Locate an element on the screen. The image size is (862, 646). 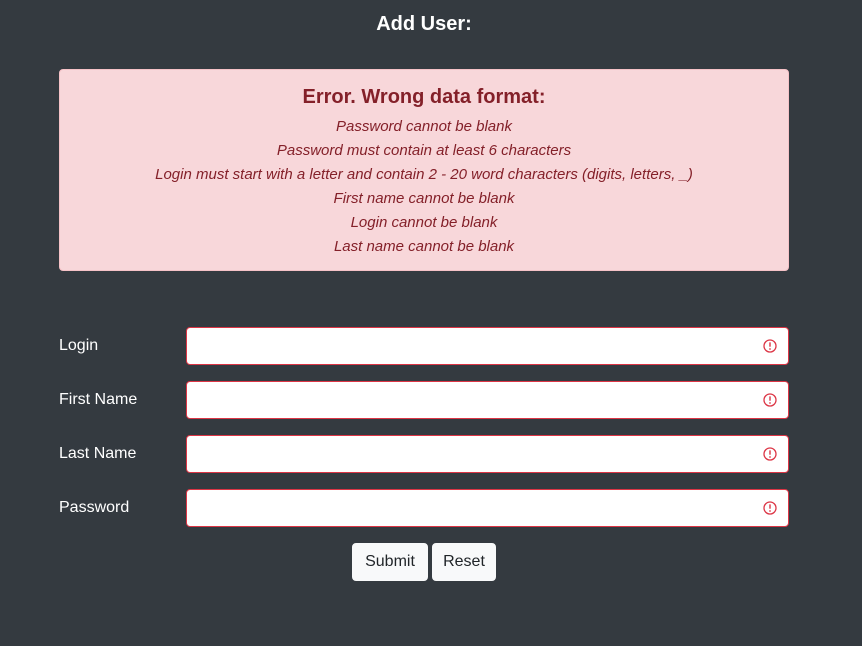
password-label: Password is located at coordinates (94, 507).